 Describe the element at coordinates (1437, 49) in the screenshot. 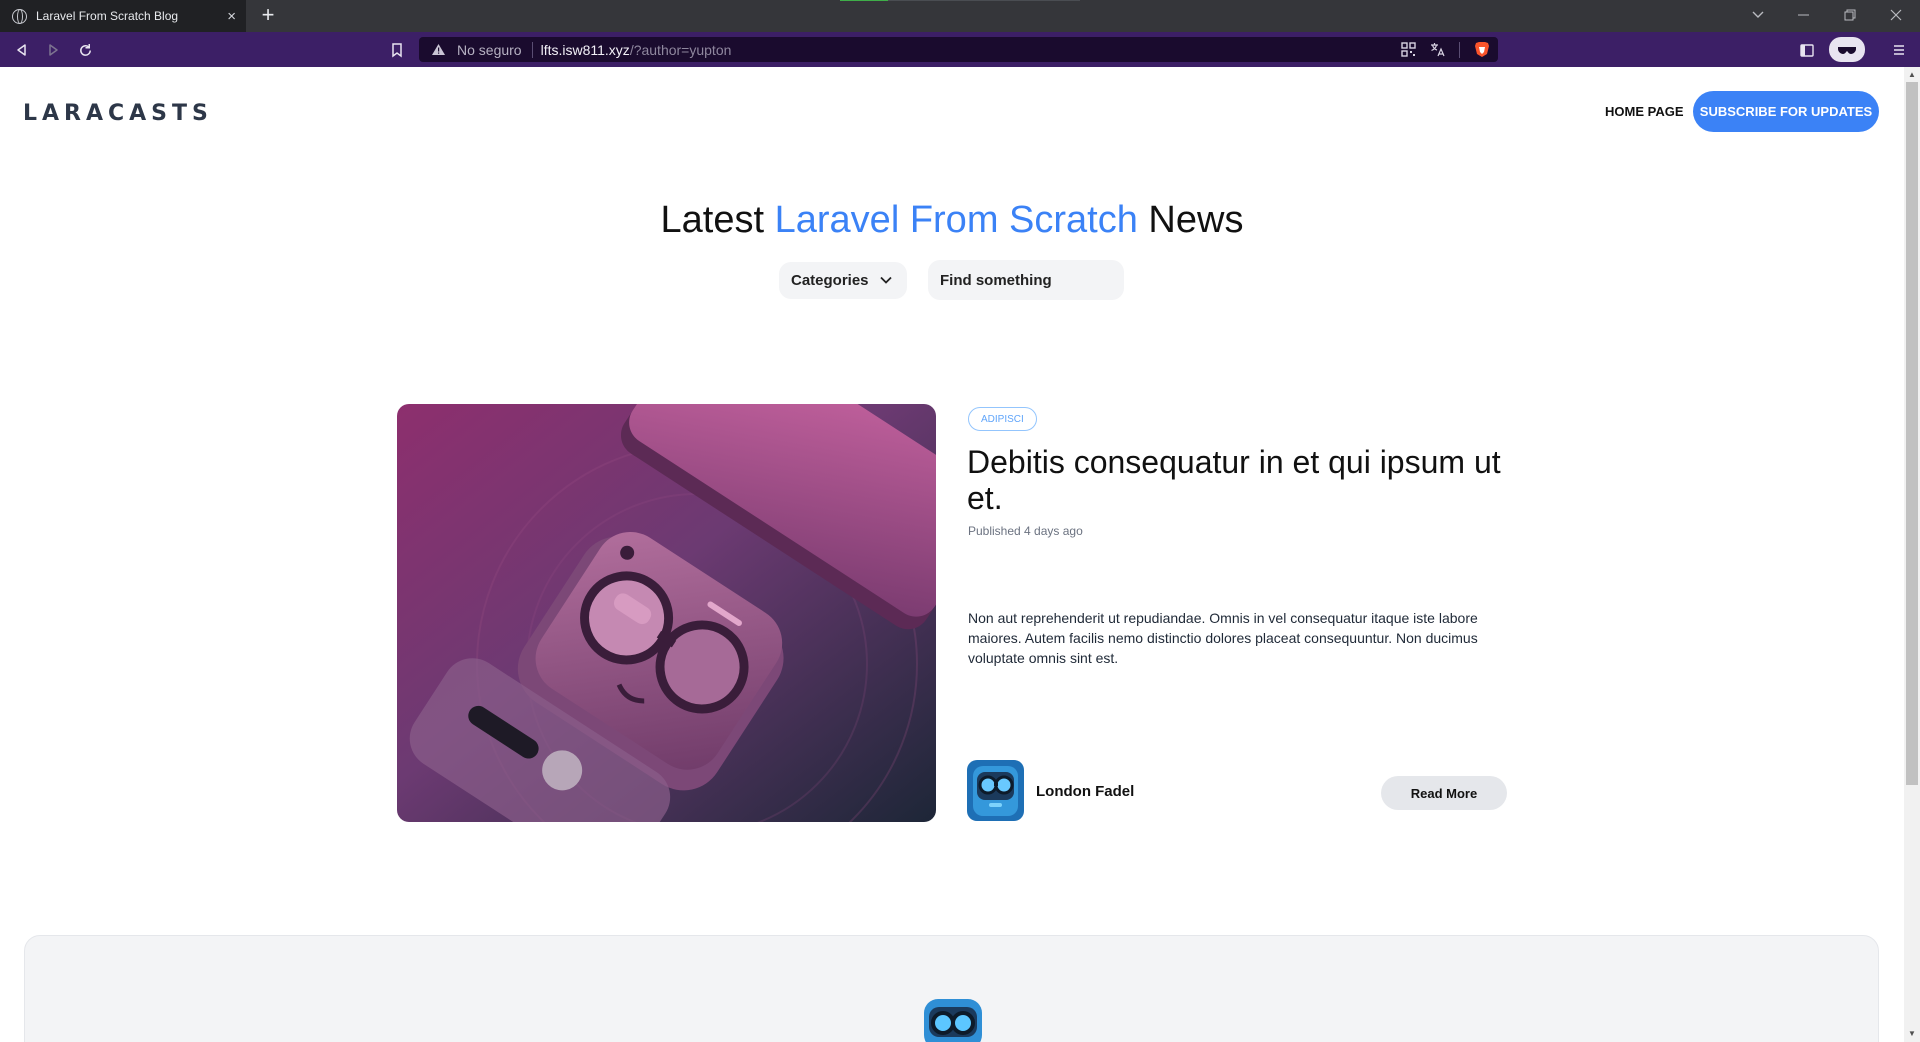

I see `translate-icon` at that location.